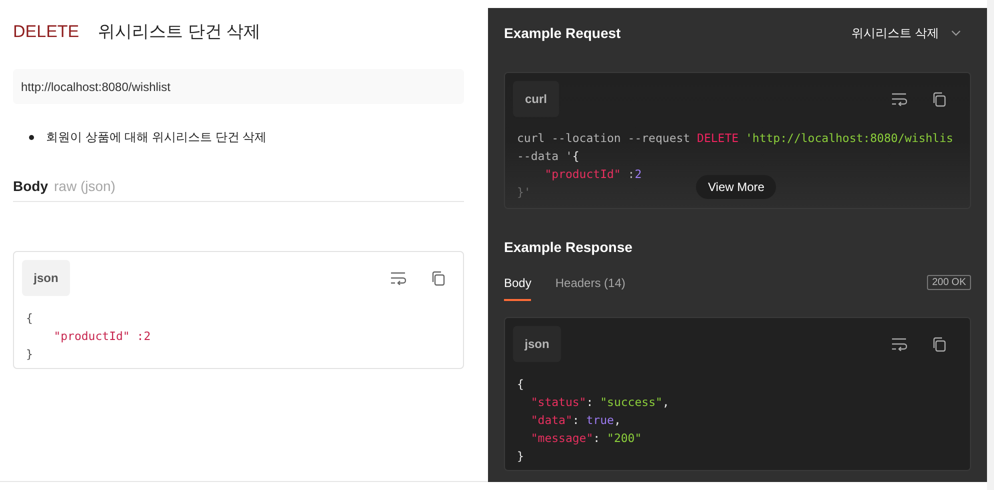  What do you see at coordinates (586, 438) in the screenshot?
I see `code-line: "message": "200"` at bounding box center [586, 438].